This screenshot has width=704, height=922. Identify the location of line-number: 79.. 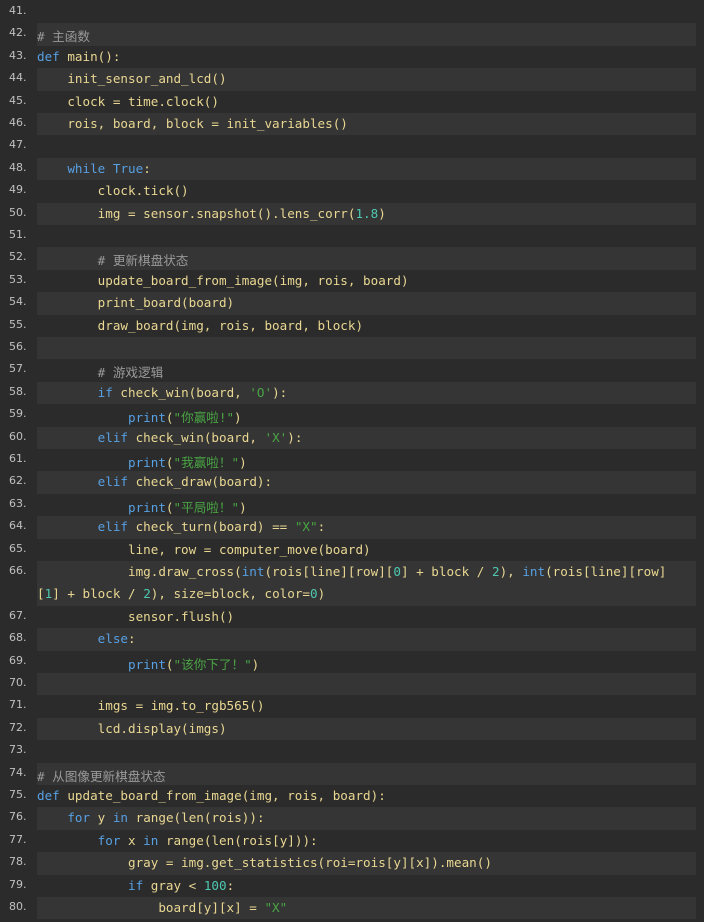
(18, 884).